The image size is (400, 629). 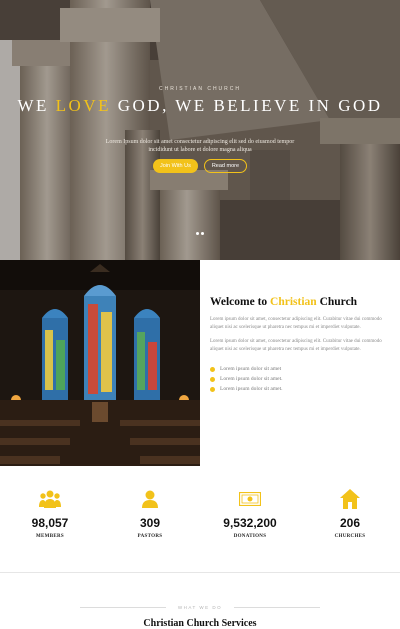 What do you see at coordinates (246, 105) in the screenshot?
I see `hero-title-part2: GOD, WE BELIEVE IN GOD` at bounding box center [246, 105].